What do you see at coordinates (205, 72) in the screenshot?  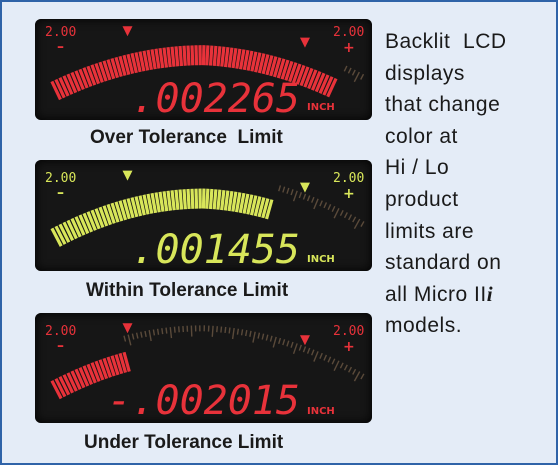 I see `lcd-gauge-over: 2.00 – 2.00 + .002265 INCH` at bounding box center [205, 72].